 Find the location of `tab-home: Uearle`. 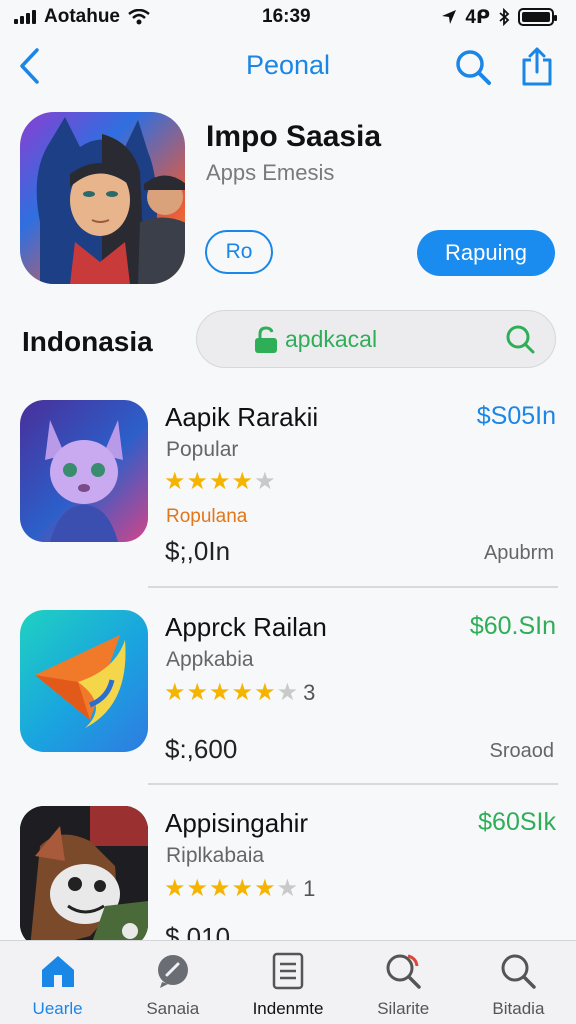

tab-home: Uearle is located at coordinates (57, 982).